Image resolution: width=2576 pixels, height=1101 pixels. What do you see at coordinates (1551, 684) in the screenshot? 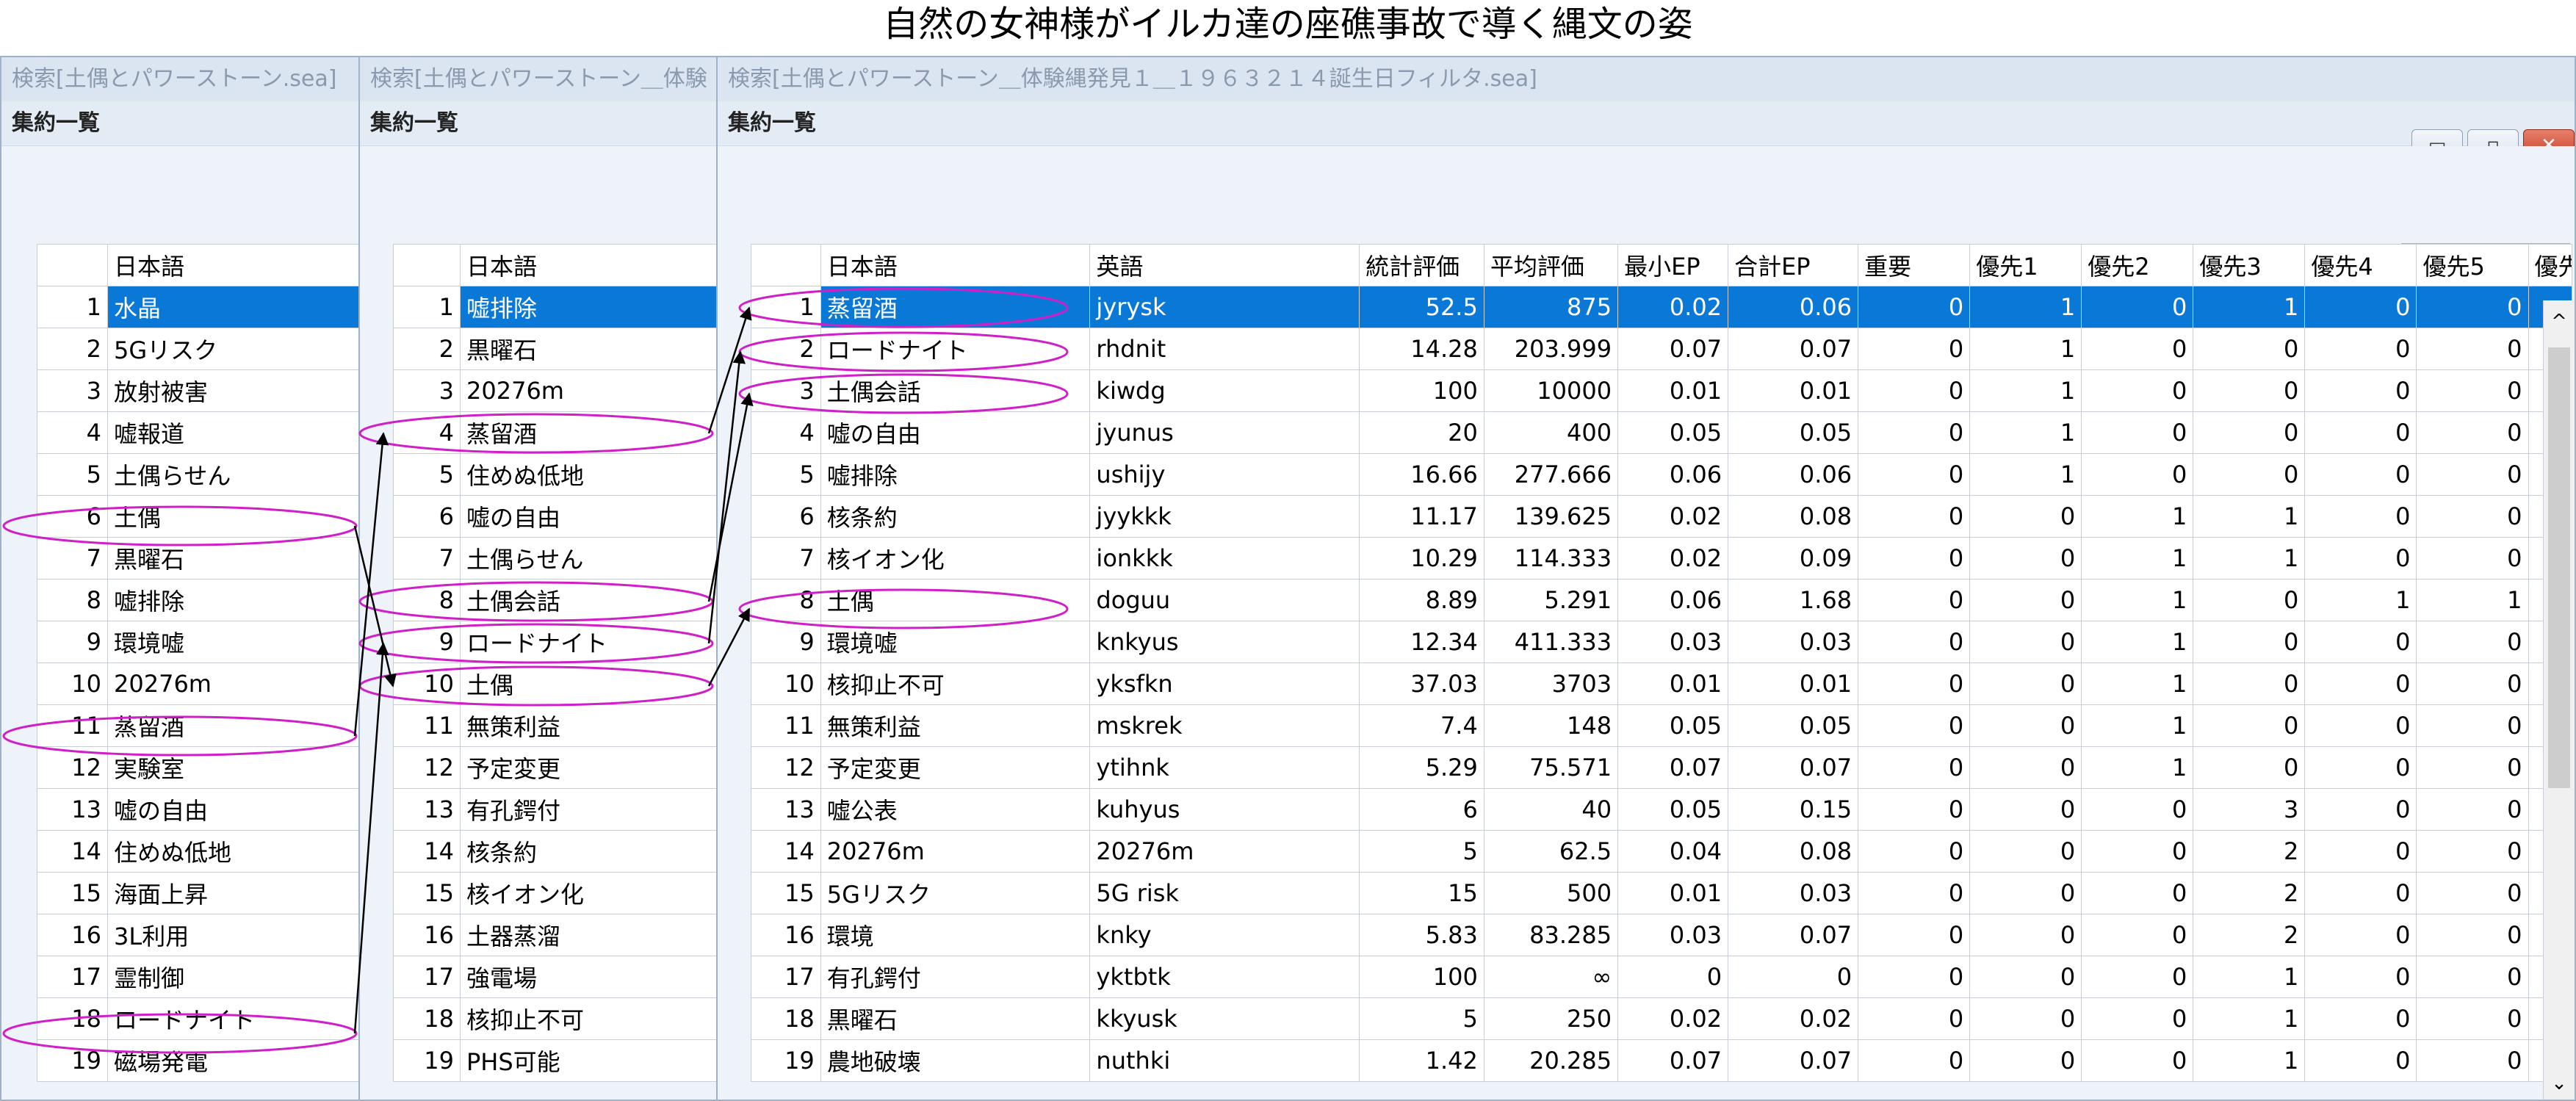
I see `table-cell: 3703` at bounding box center [1551, 684].